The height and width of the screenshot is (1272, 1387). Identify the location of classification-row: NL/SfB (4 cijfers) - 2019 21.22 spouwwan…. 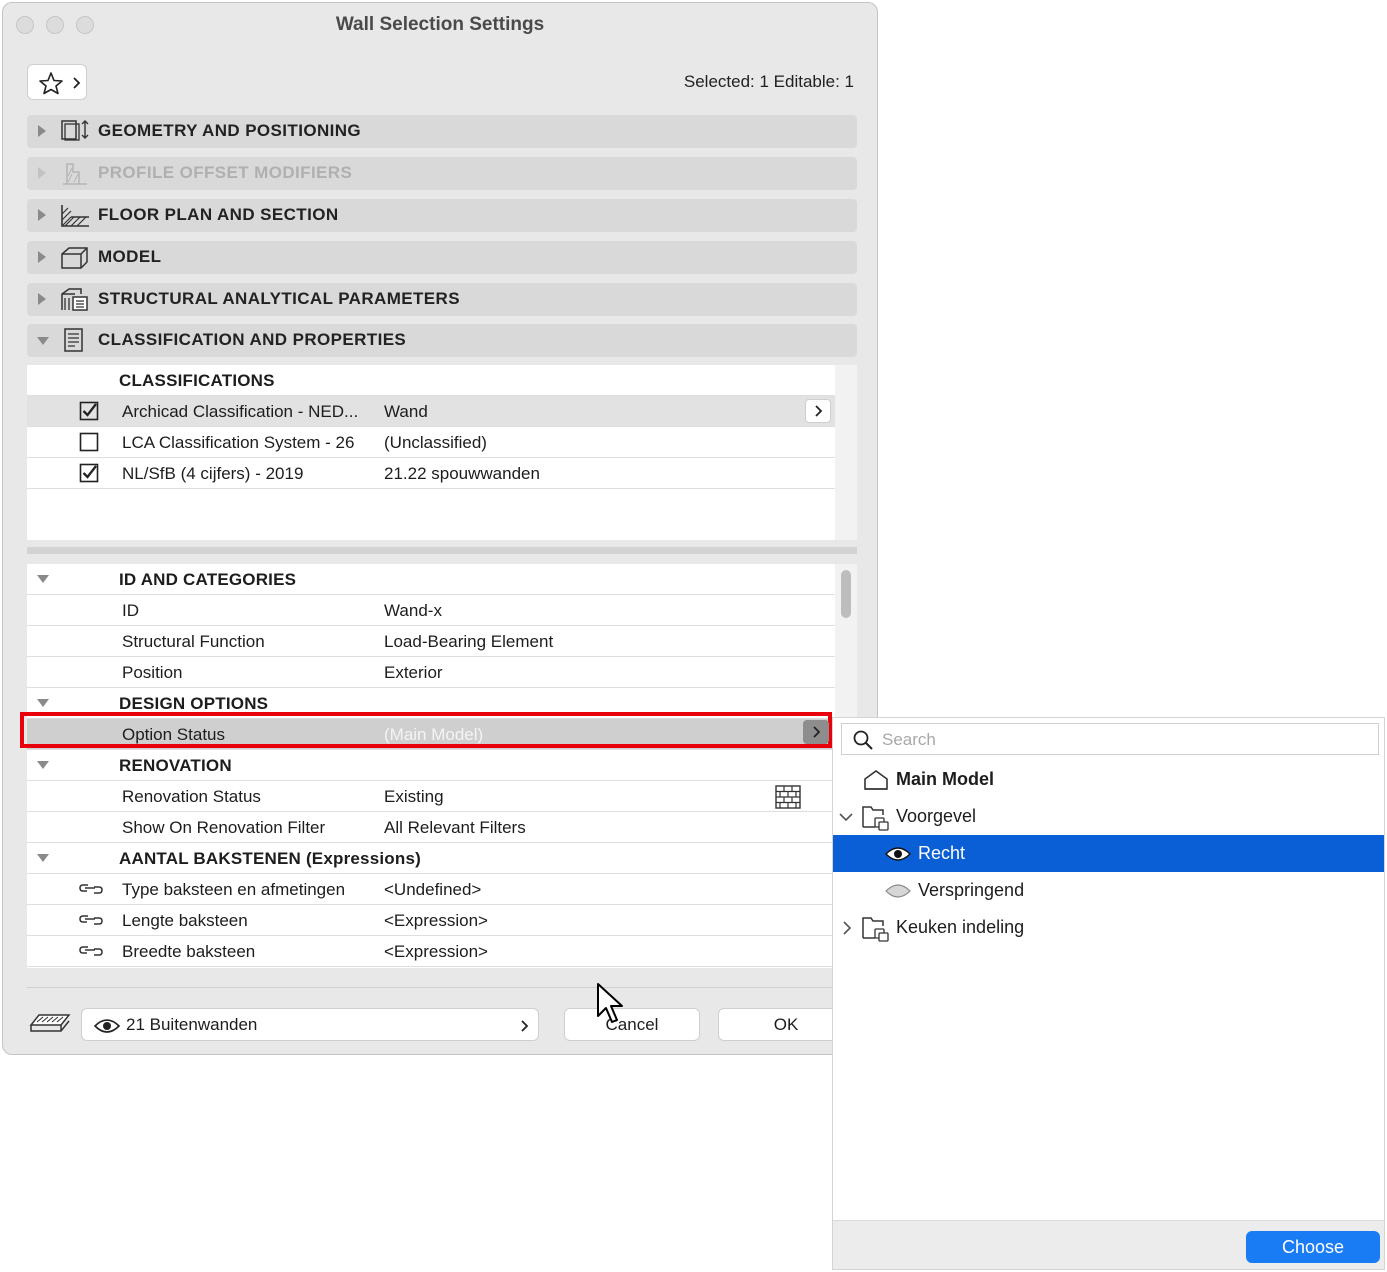
(431, 473).